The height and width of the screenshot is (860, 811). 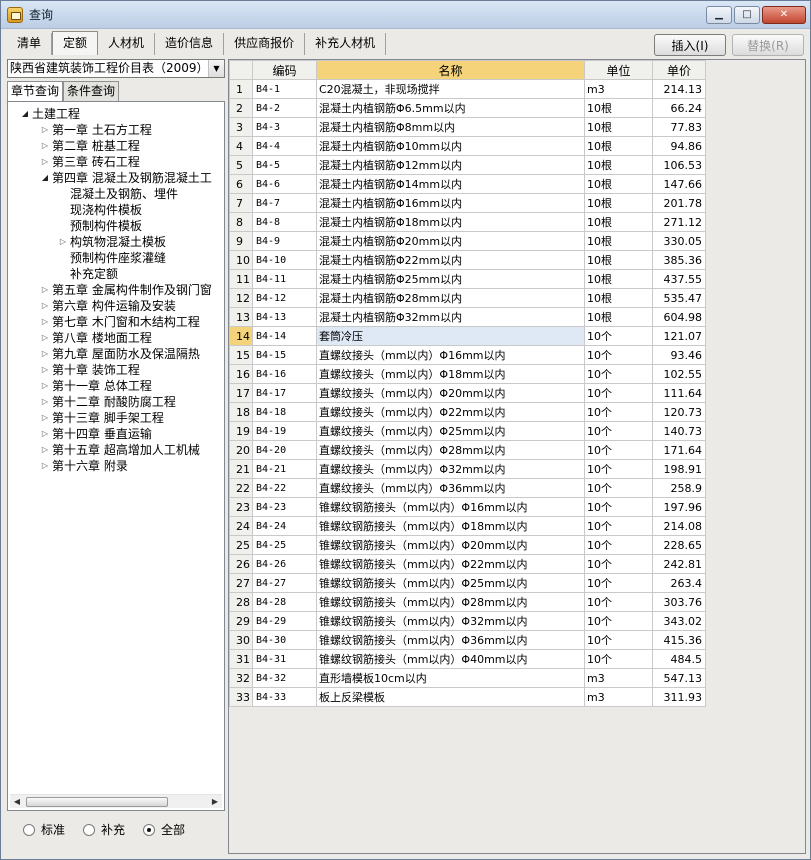 I want to click on tree-item: ▷ 第十三章 脚手架工程, so click(x=116, y=418).